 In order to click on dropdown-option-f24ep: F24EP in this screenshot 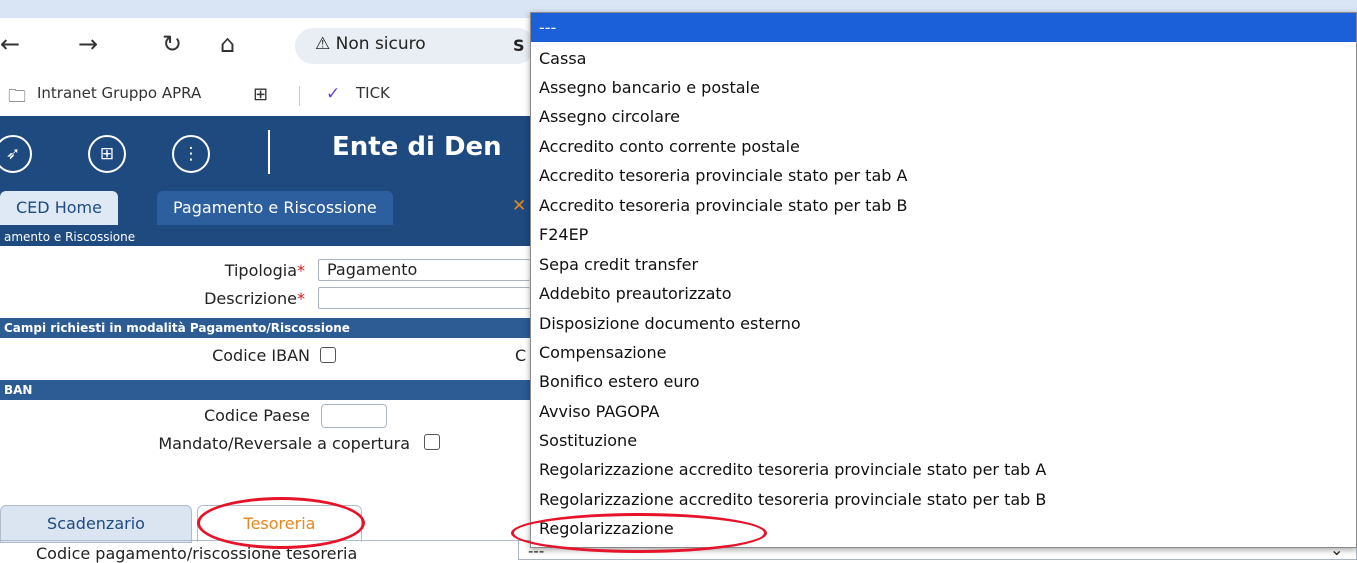, I will do `click(563, 234)`.